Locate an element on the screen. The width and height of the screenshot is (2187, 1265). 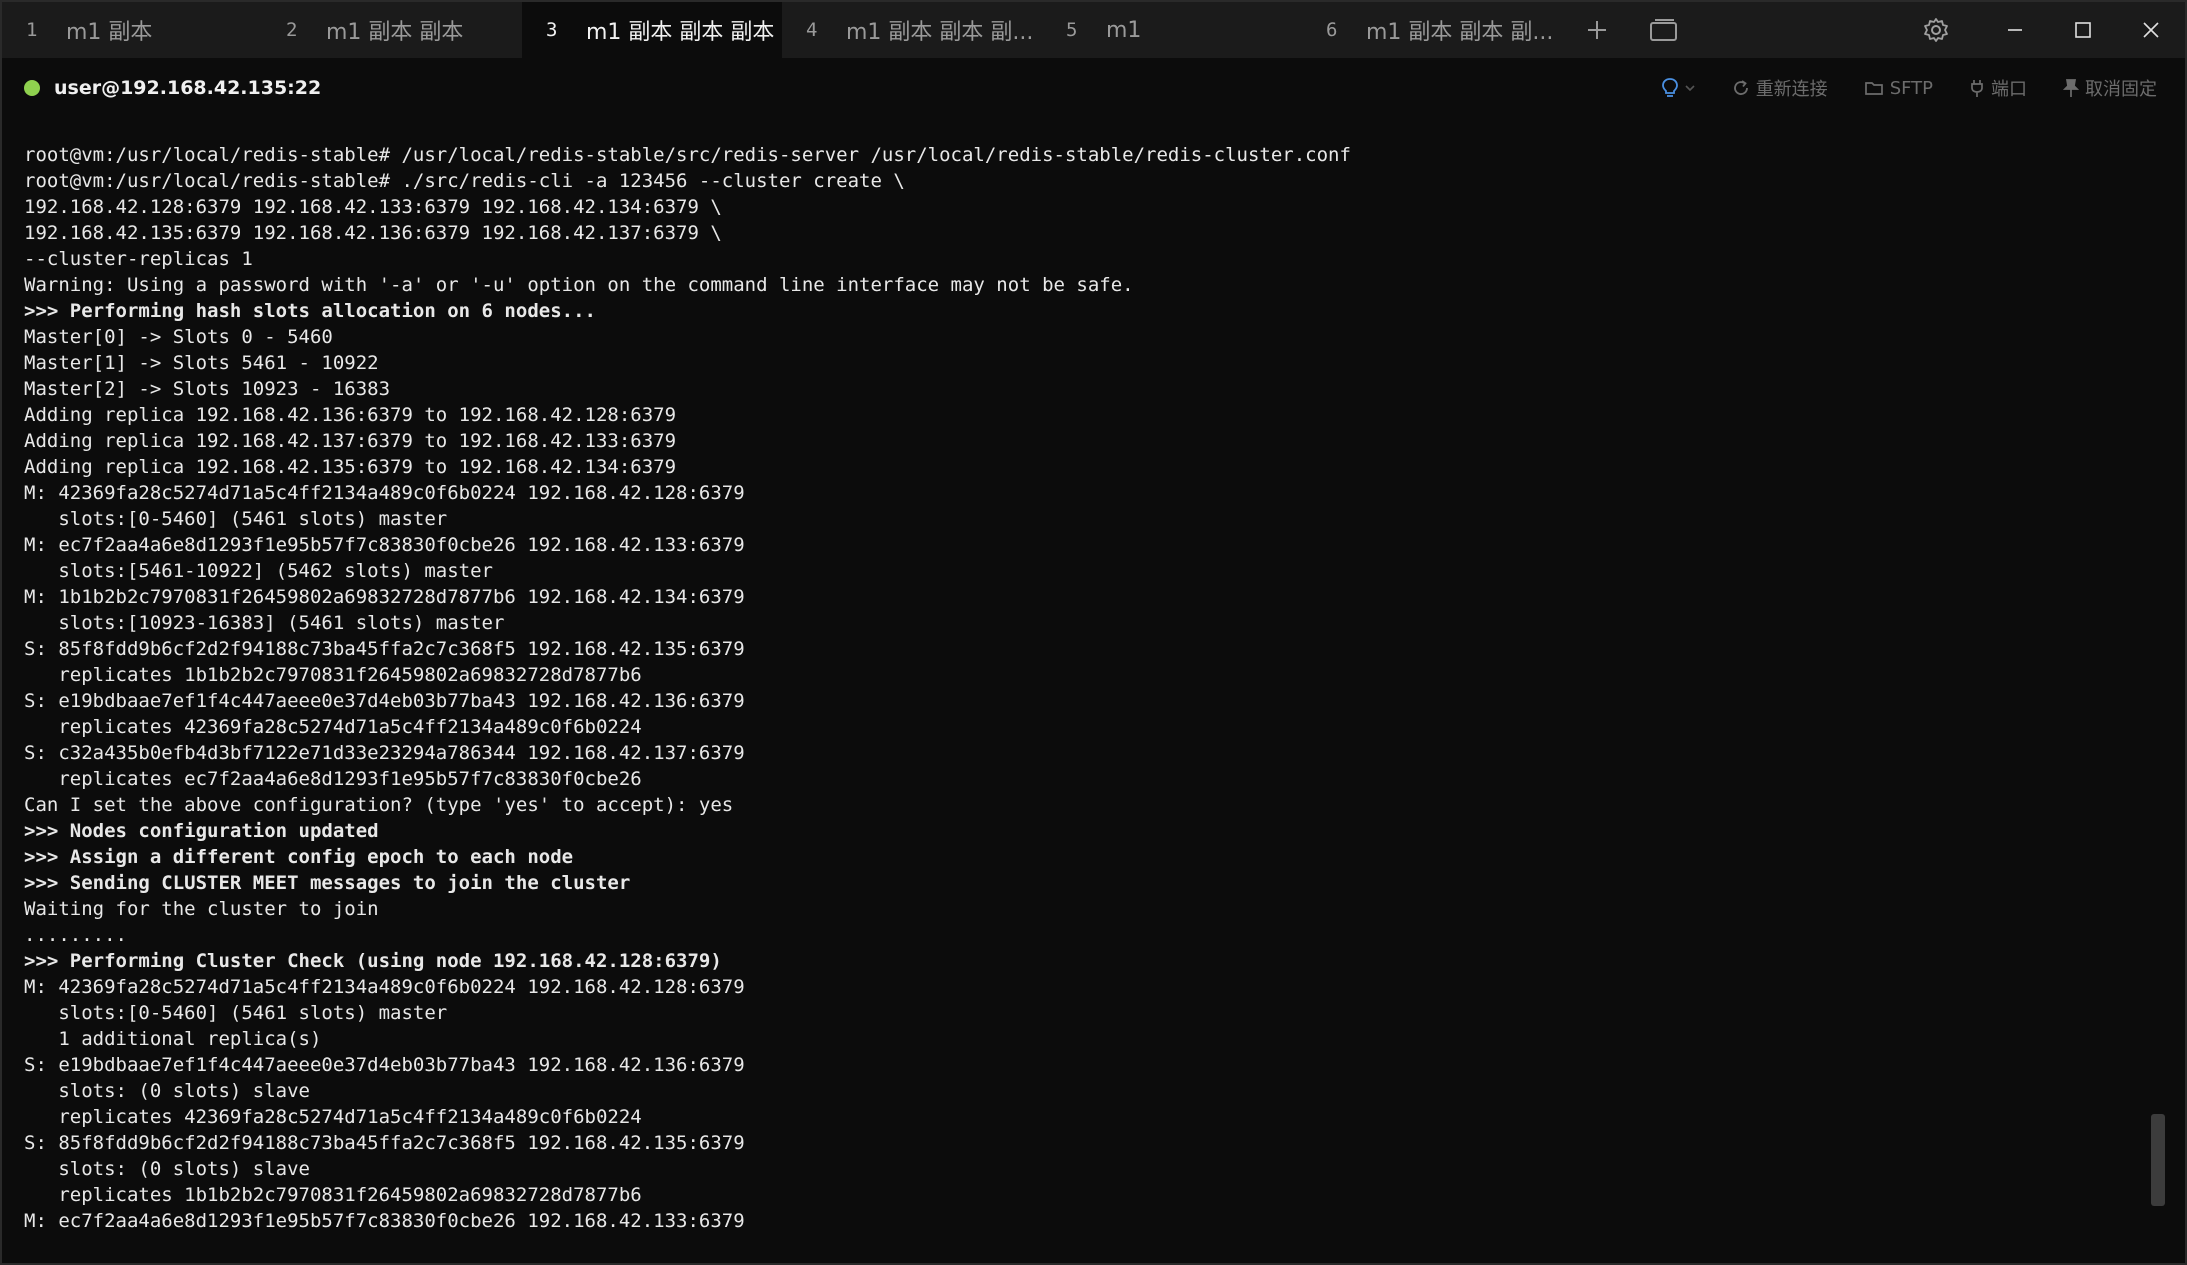
maximize-button is located at coordinates (2083, 30).